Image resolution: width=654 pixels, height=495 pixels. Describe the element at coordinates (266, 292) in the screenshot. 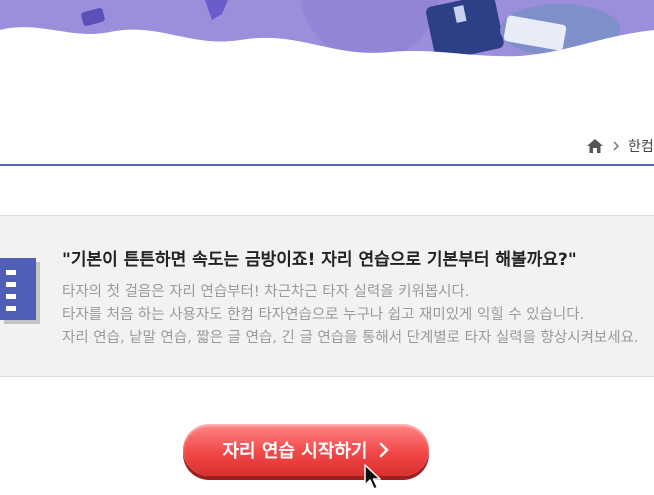

I see `intro-line: 타자의 첫 걸음은 자리 연습부터! 차근차근 타자 실력을 키워봅시다.` at that location.